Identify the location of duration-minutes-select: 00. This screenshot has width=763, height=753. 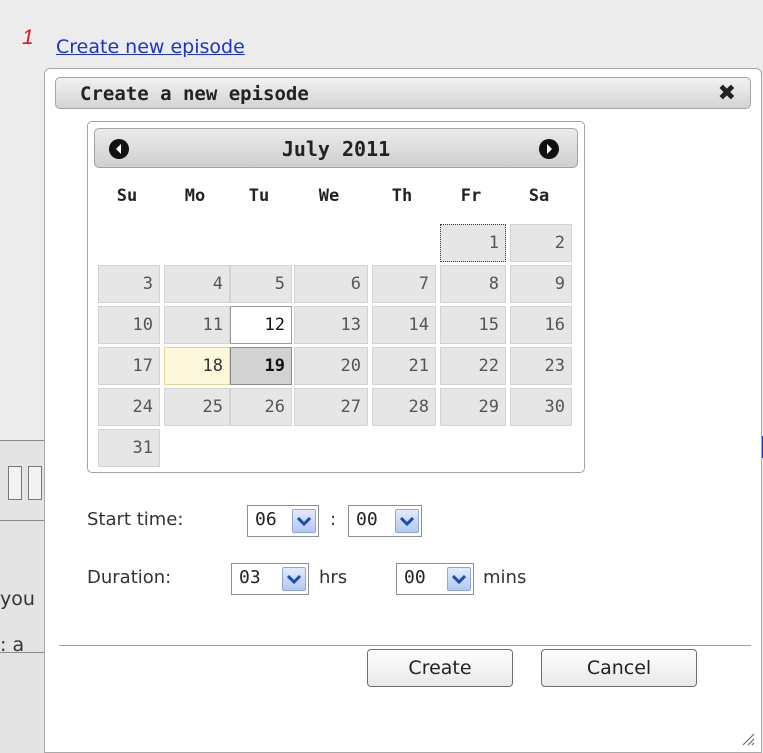
(435, 579).